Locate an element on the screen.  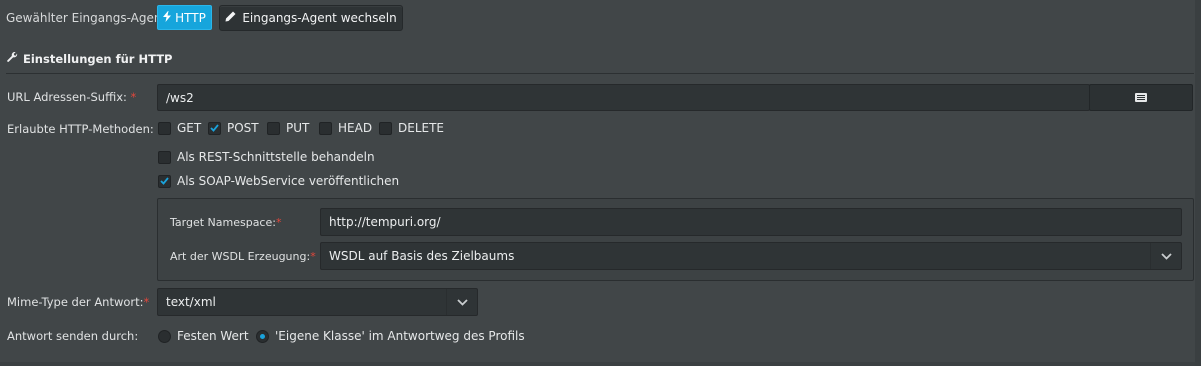
response-fixed-label: Festen Wert is located at coordinates (213, 336).